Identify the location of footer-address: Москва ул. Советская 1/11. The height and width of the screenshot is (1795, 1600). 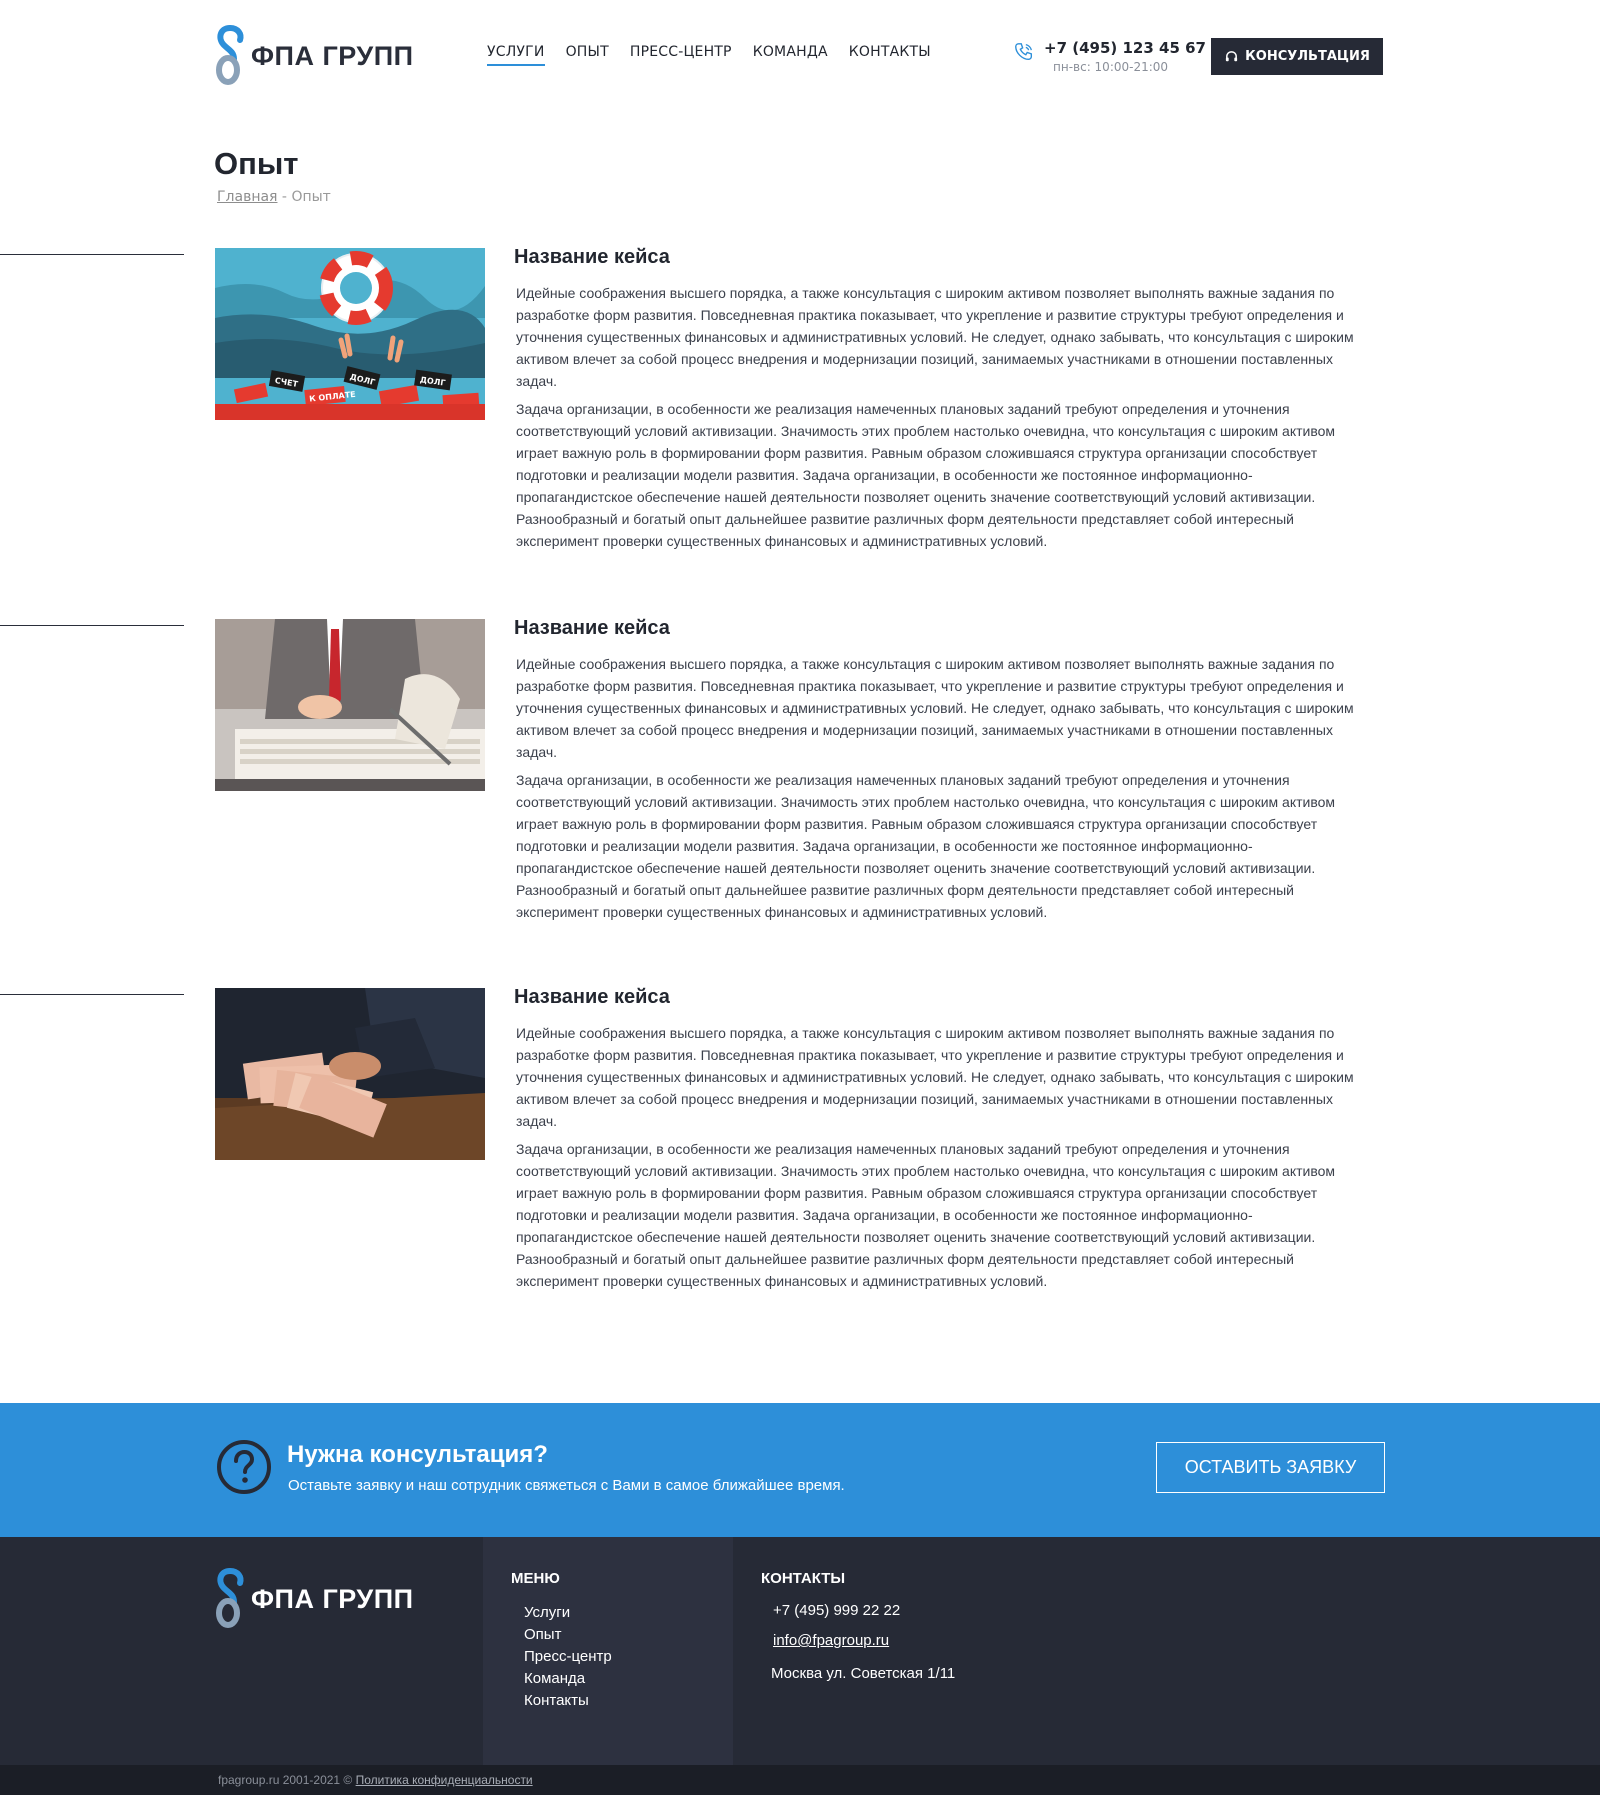
(863, 1673).